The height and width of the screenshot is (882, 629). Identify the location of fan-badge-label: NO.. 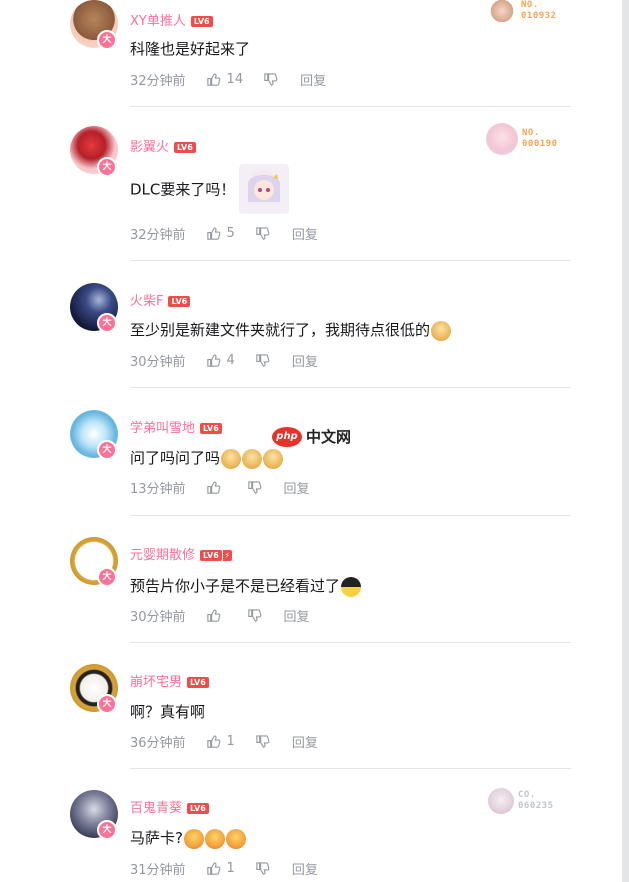
(530, 5).